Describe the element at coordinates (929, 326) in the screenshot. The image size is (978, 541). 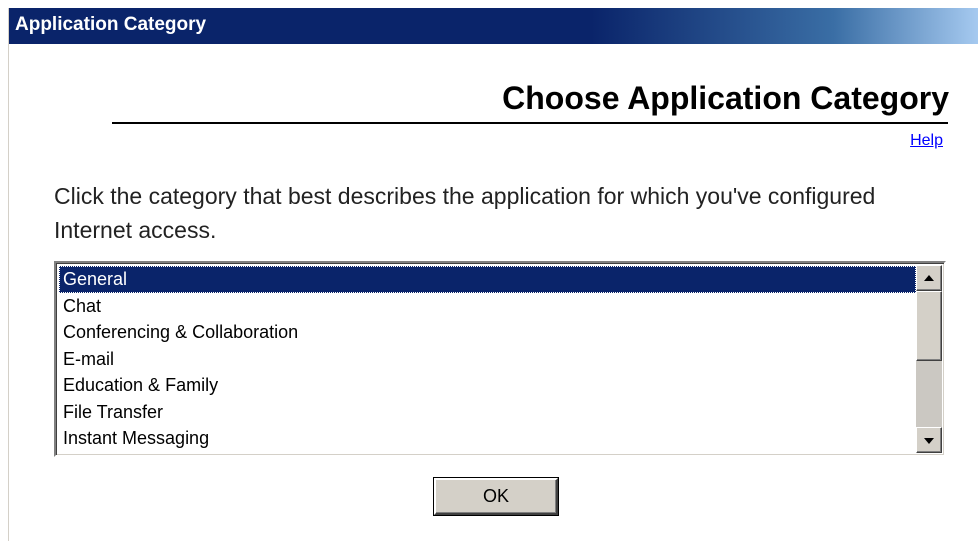
I see `scroll-thumb` at that location.